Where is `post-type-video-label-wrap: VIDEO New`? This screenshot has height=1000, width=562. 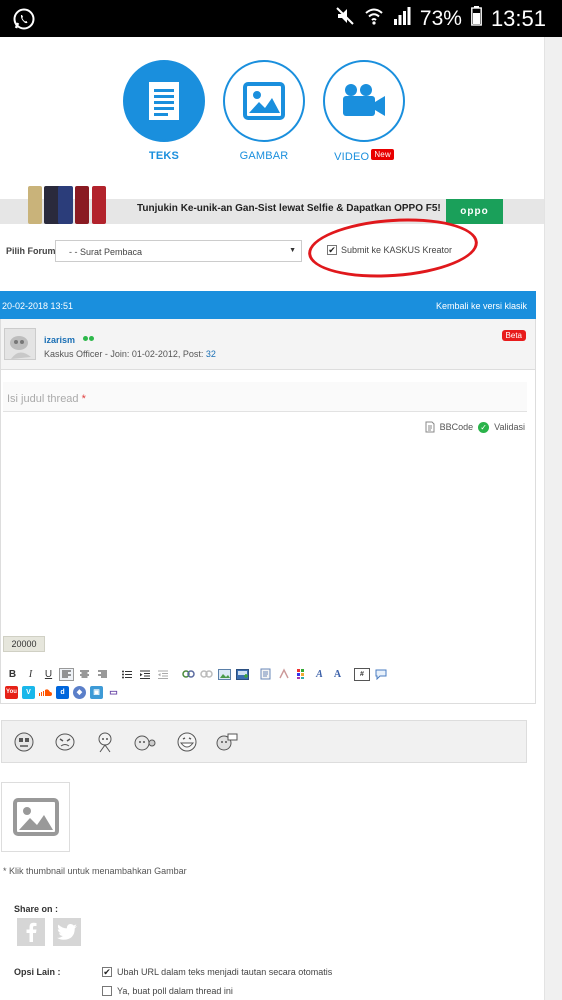
post-type-video-label-wrap: VIDEO New is located at coordinates (364, 156).